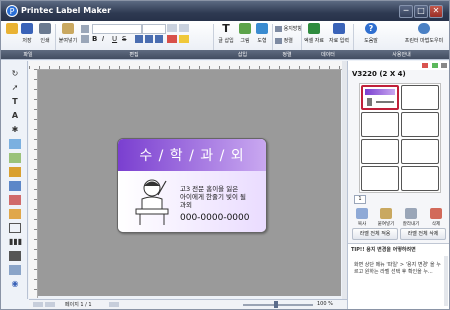  I want to click on paste-label-button: 붙여넣기, so click(386, 217).